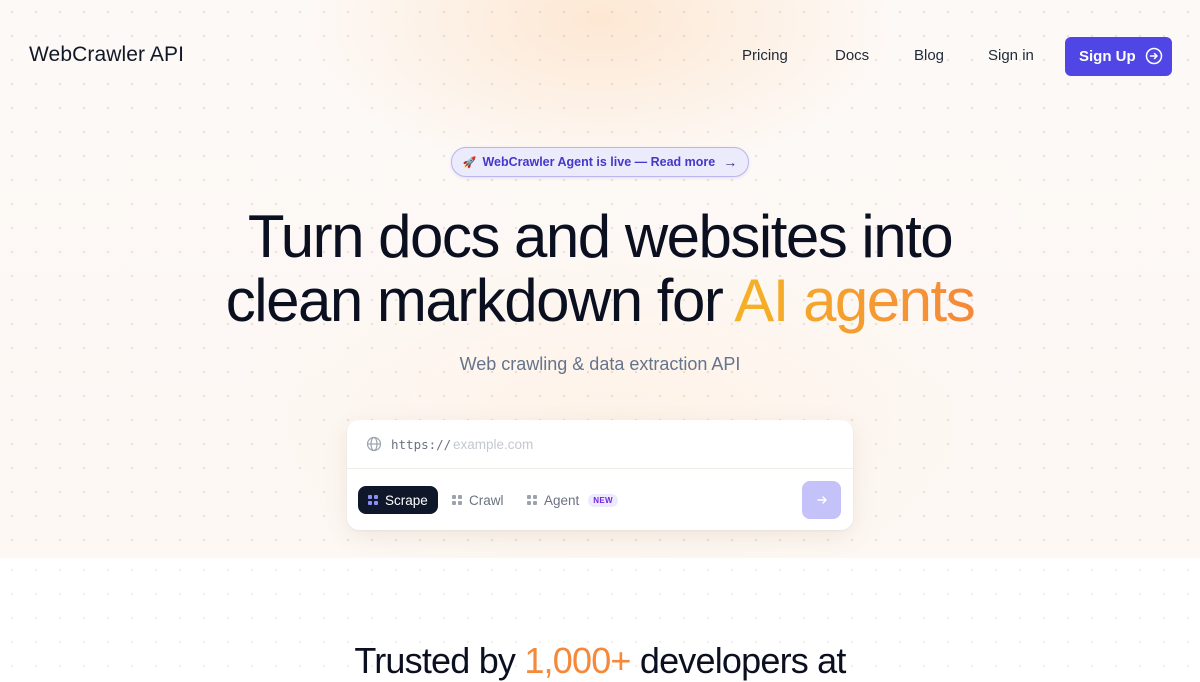  I want to click on url-row: https://, so click(600, 444).